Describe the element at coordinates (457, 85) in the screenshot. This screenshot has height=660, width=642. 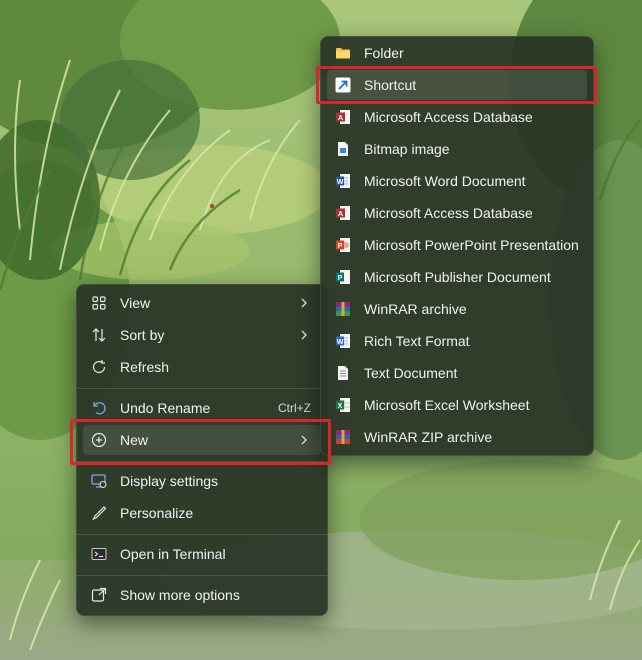
I see `new-item-shortcut: Shortcut` at that location.